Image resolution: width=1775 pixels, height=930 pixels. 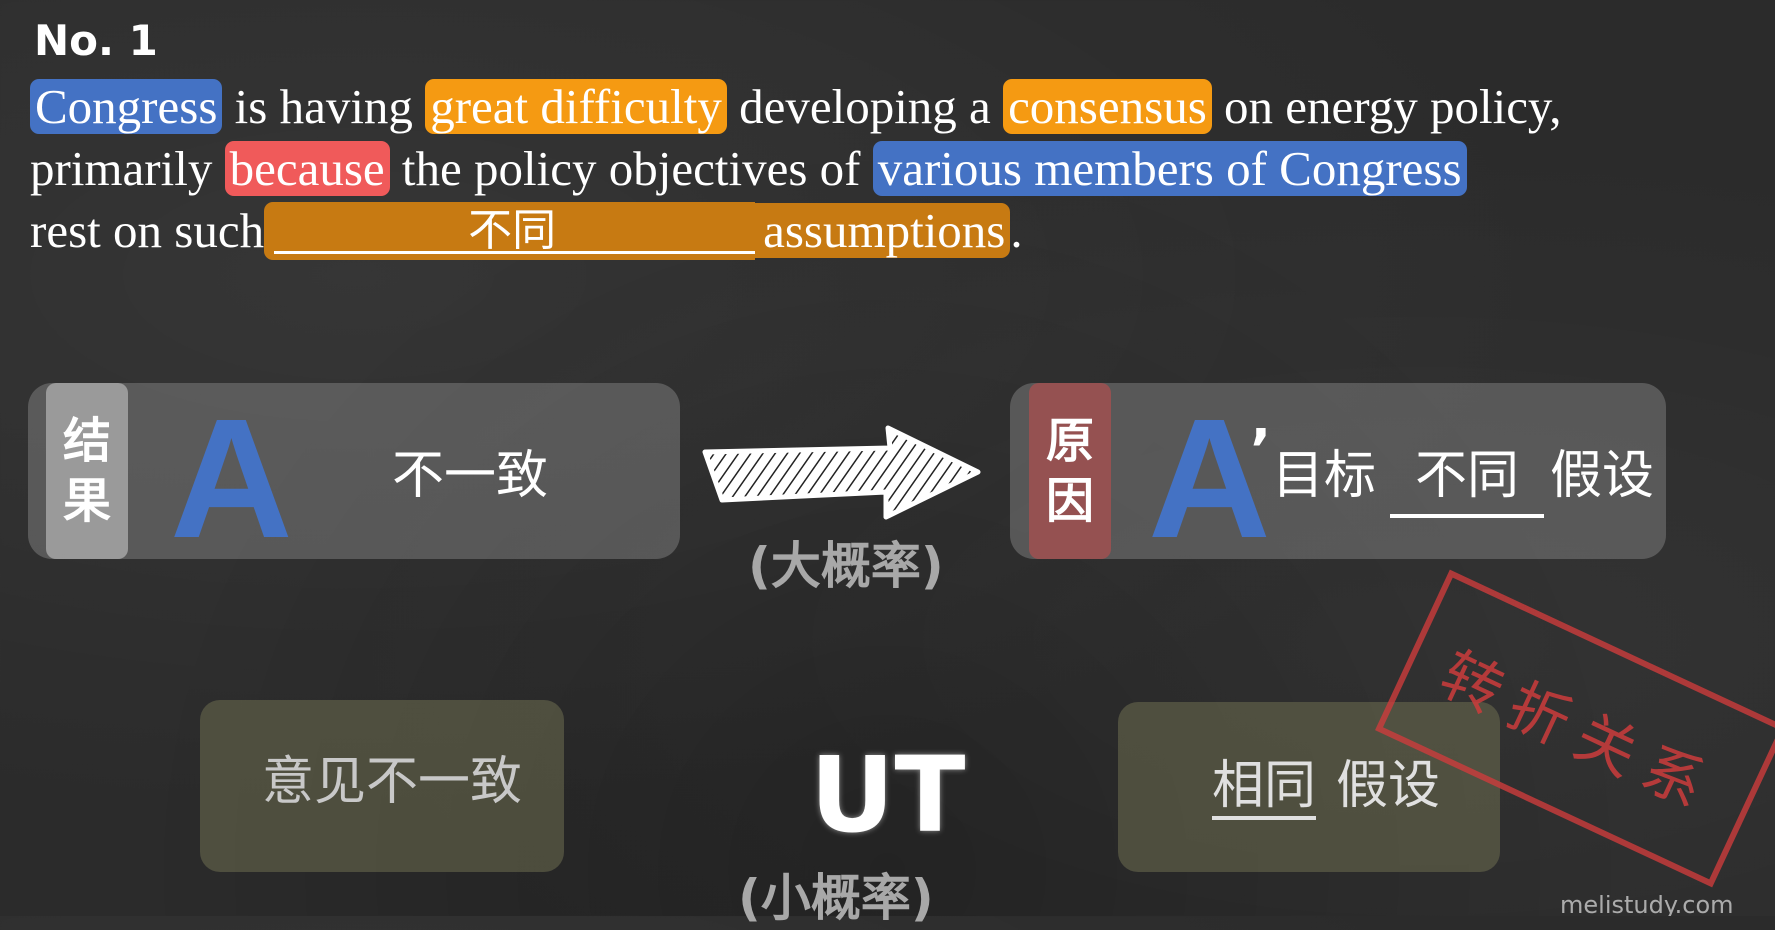 I want to click on watermark-text: melistudy.com, so click(x=1647, y=905).